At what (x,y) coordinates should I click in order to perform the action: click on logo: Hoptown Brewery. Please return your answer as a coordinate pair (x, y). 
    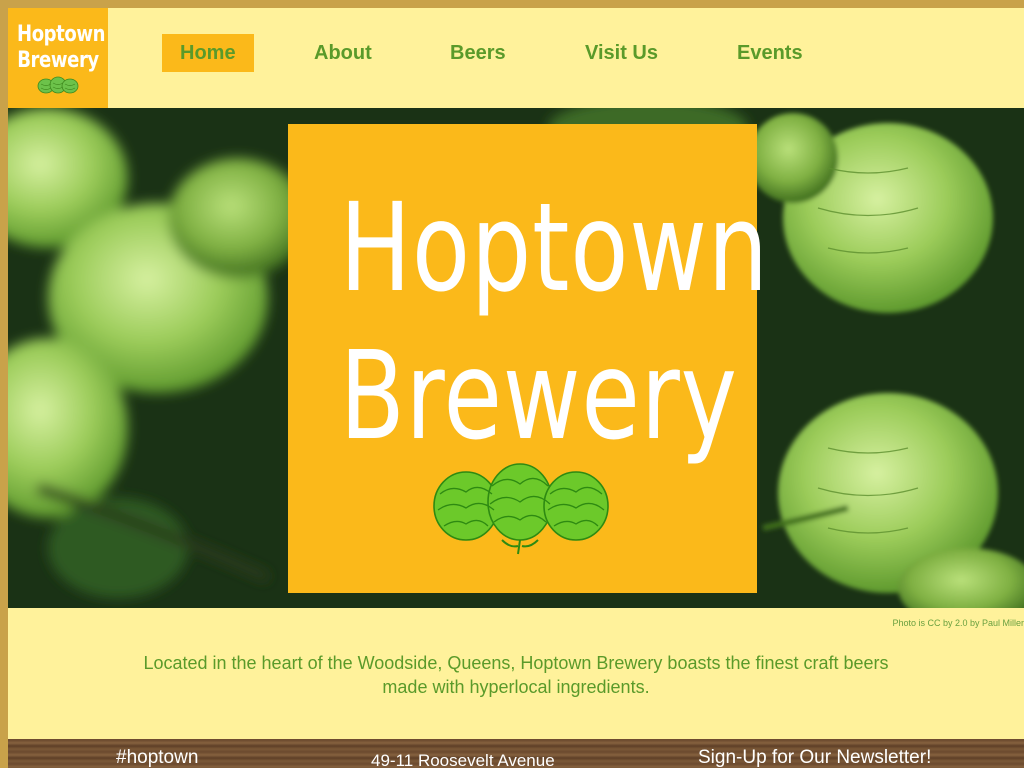
    Looking at the image, I should click on (58, 58).